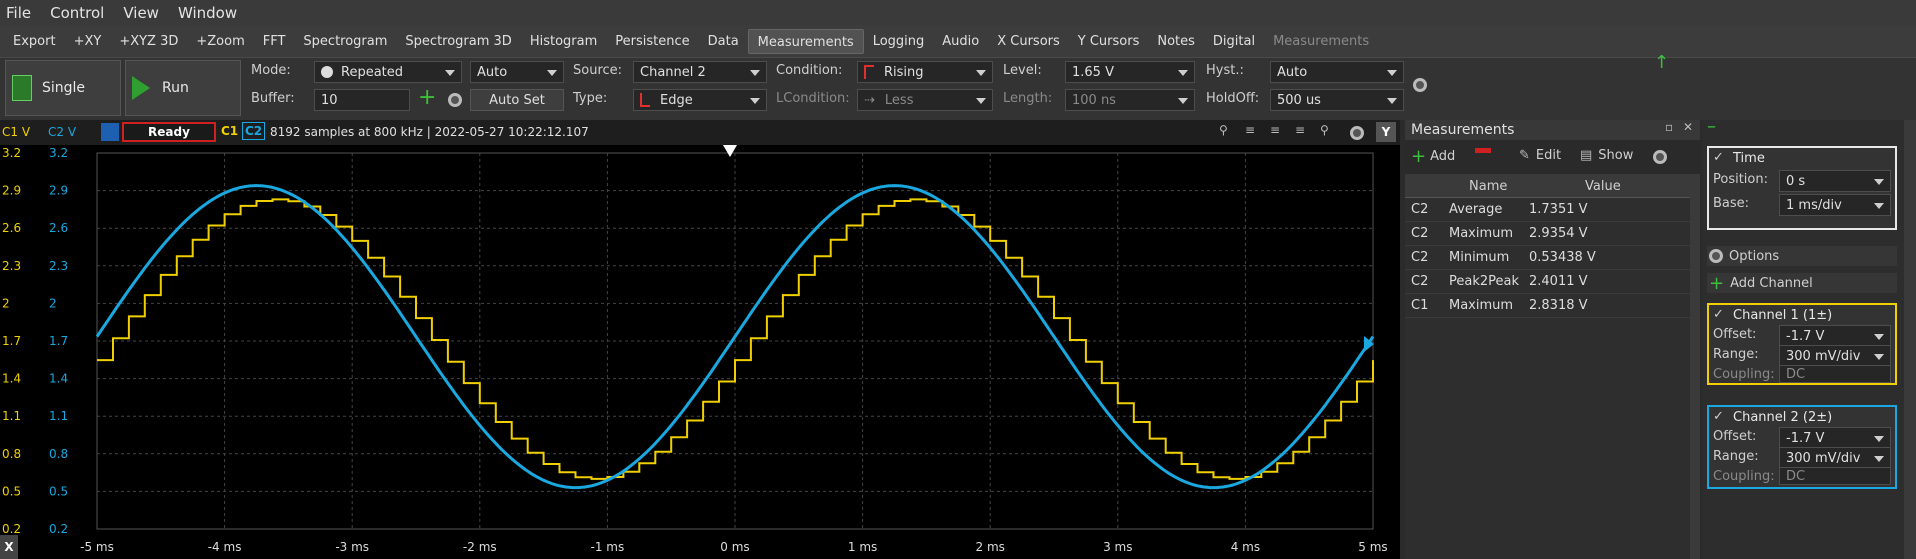  Describe the element at coordinates (58, 191) in the screenshot. I see `y-tick-c2: 2.9` at that location.